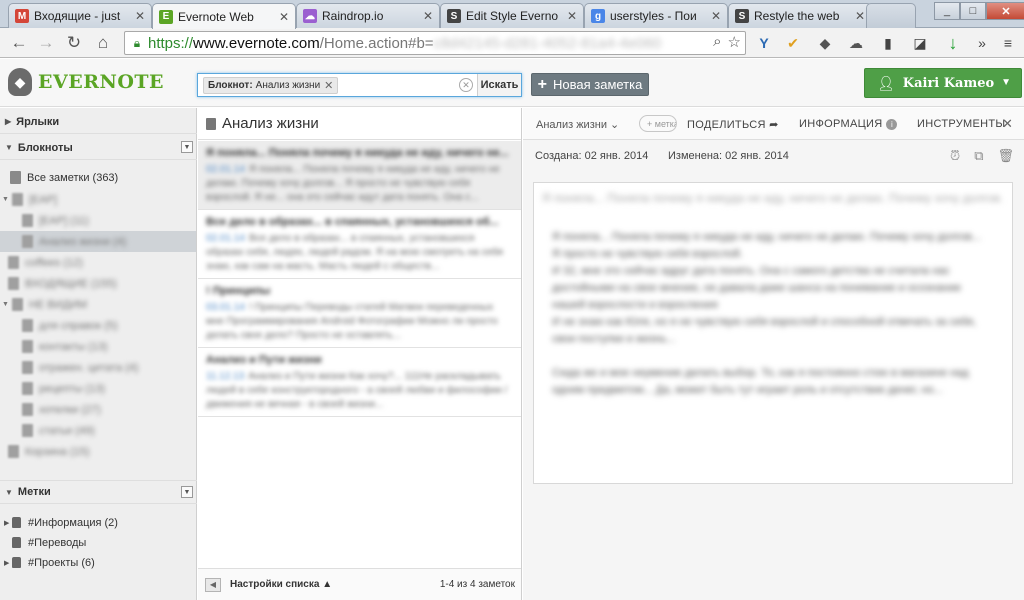  Describe the element at coordinates (955, 156) in the screenshot. I see `reminder-icon: ⏰︎` at that location.